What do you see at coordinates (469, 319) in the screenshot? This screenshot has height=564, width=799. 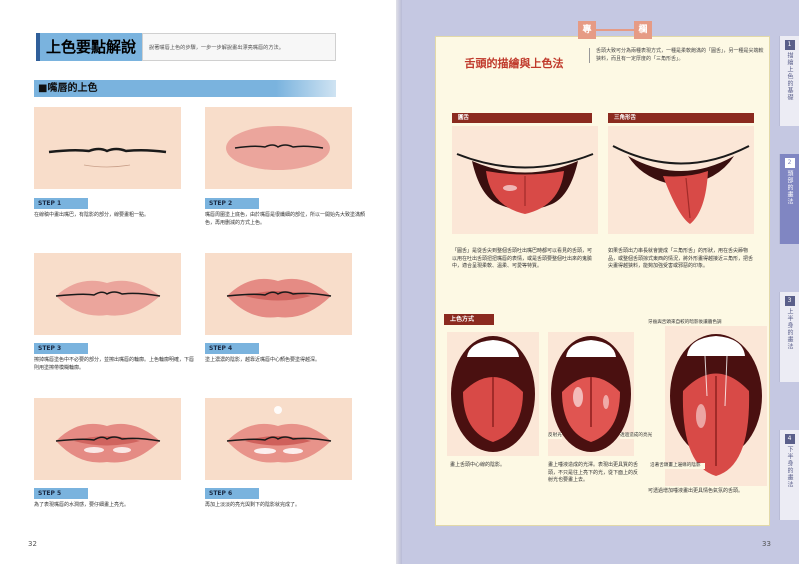 I see `coloring-method-label: 上色方式` at bounding box center [469, 319].